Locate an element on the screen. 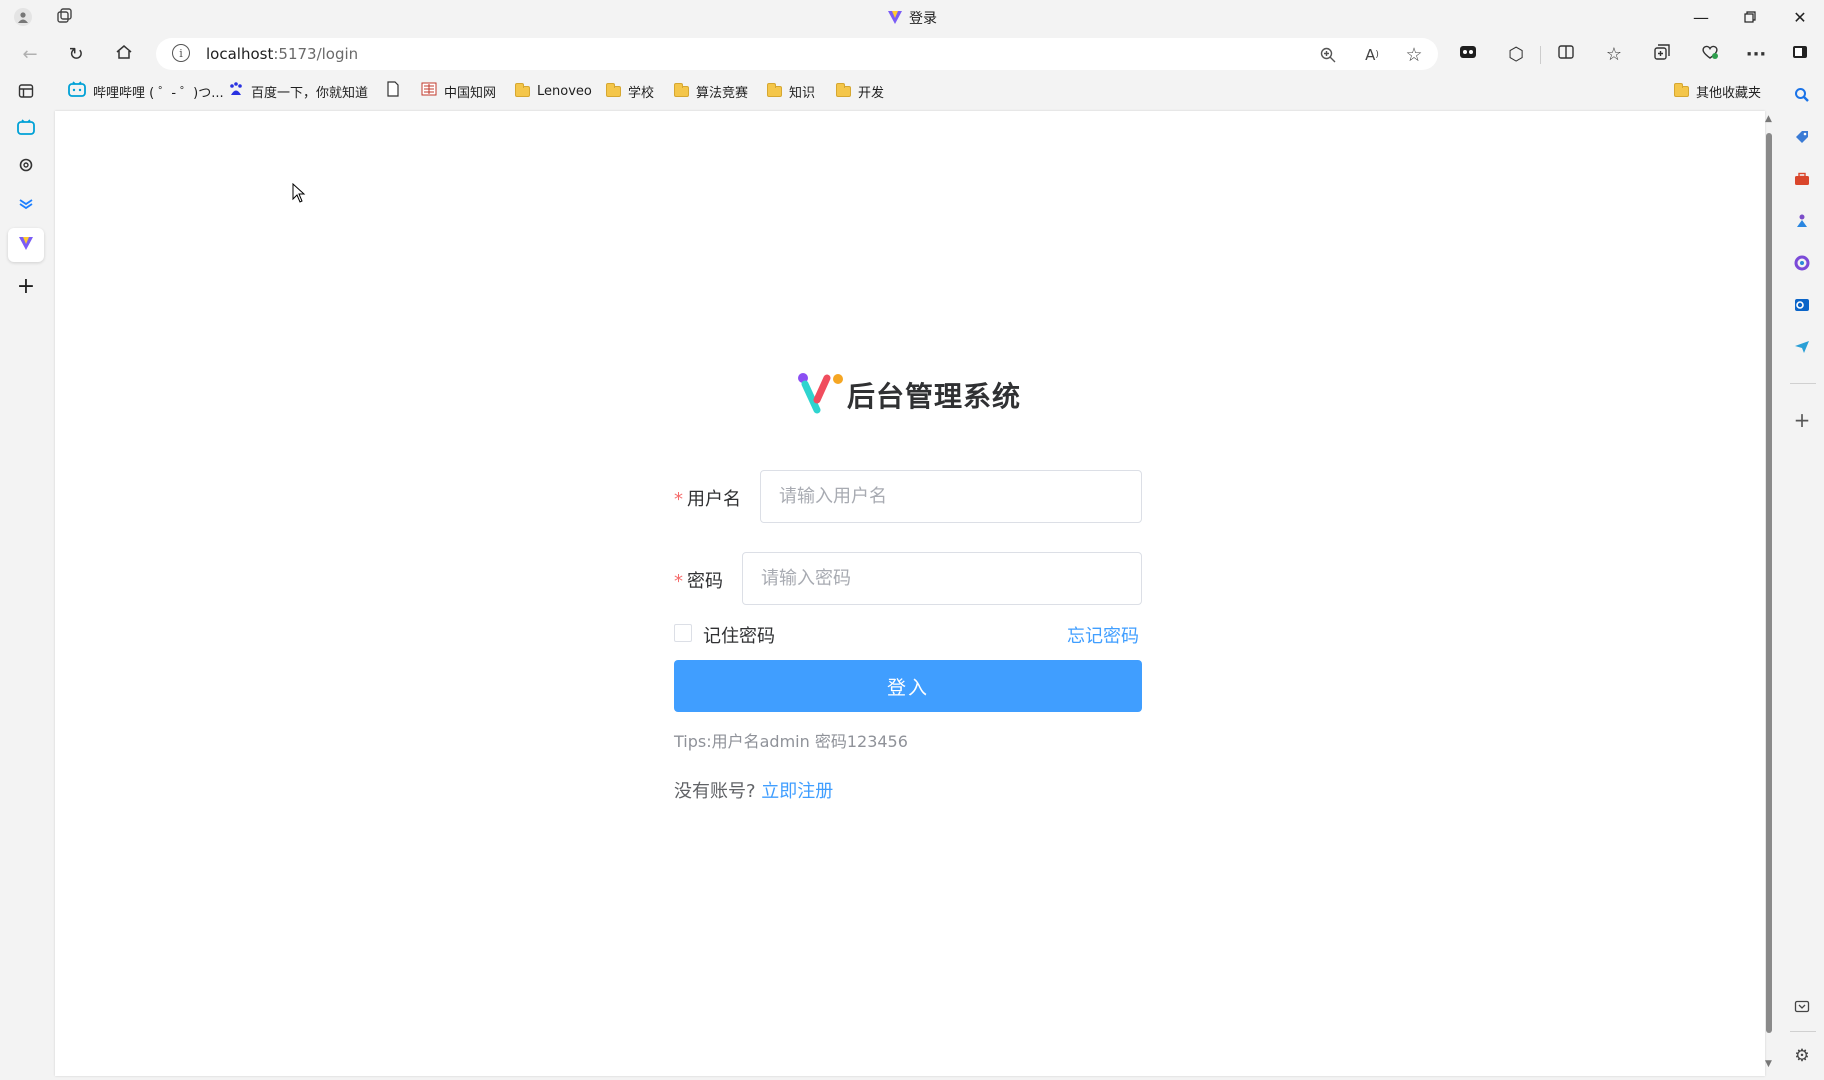 Image resolution: width=1824 pixels, height=1080 pixels. browser-toolbar: ← ↻ i localhost:5173/login A) ☆ ⬡ ☆ ··· is located at coordinates (912, 54).